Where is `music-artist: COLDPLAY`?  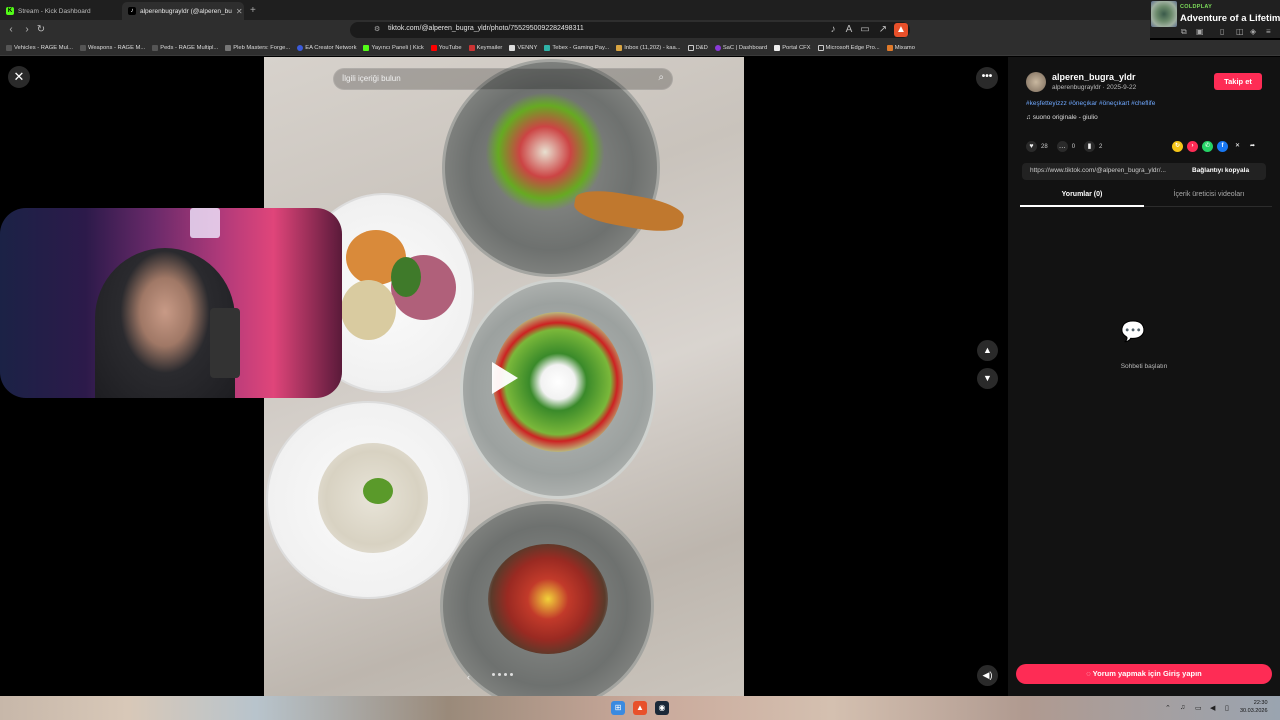
music-artist: COLDPLAY is located at coordinates (1196, 7).